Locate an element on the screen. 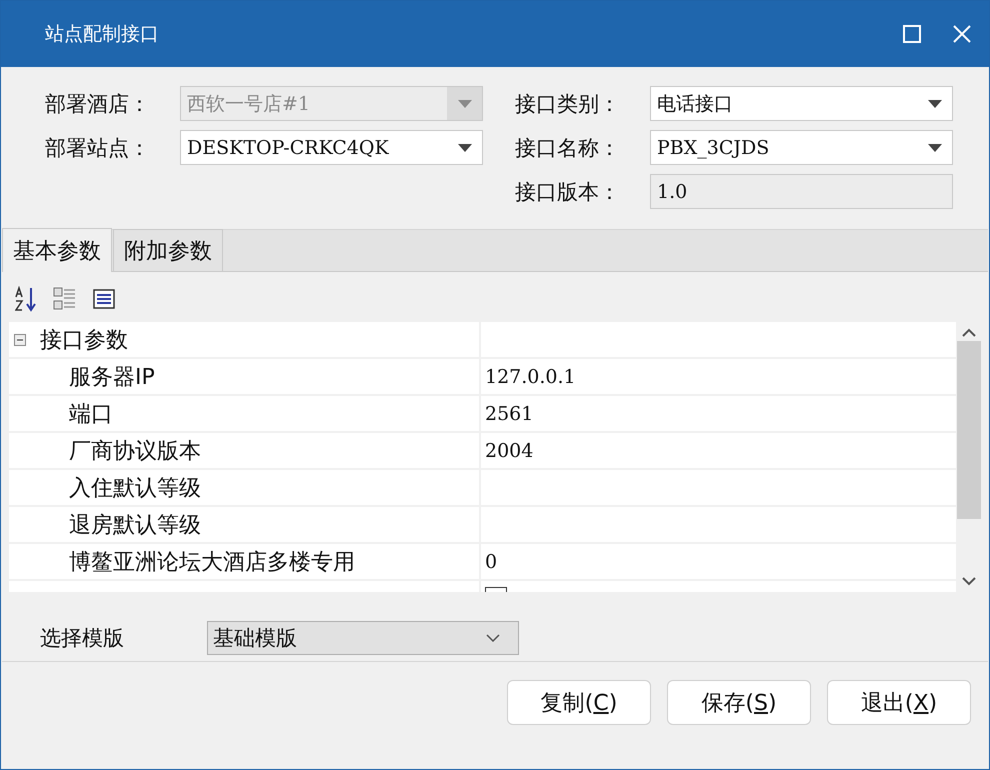 Image resolution: width=990 pixels, height=770 pixels. property-name: 厂商协议版本 is located at coordinates (135, 452).